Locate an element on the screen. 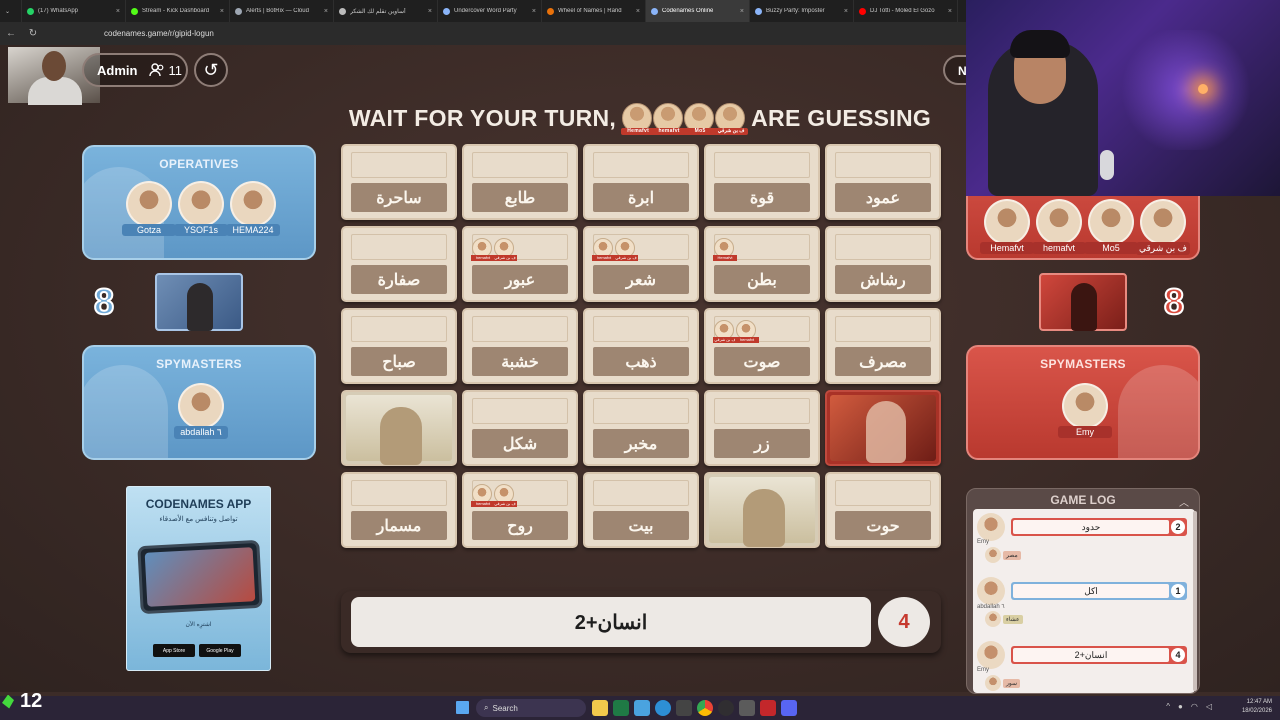 This screenshot has width=1280, height=720. photos-icon is located at coordinates (642, 708).